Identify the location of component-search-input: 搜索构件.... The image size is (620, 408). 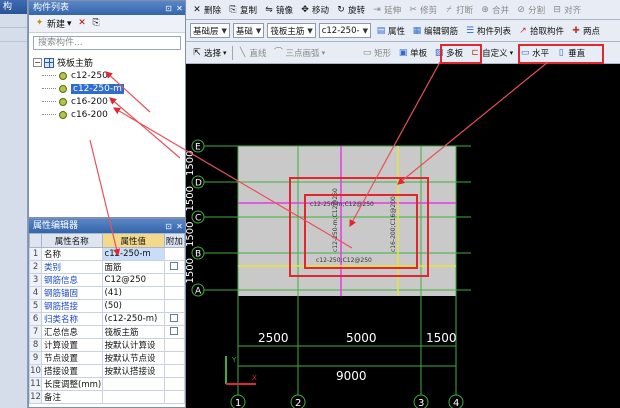
(107, 43).